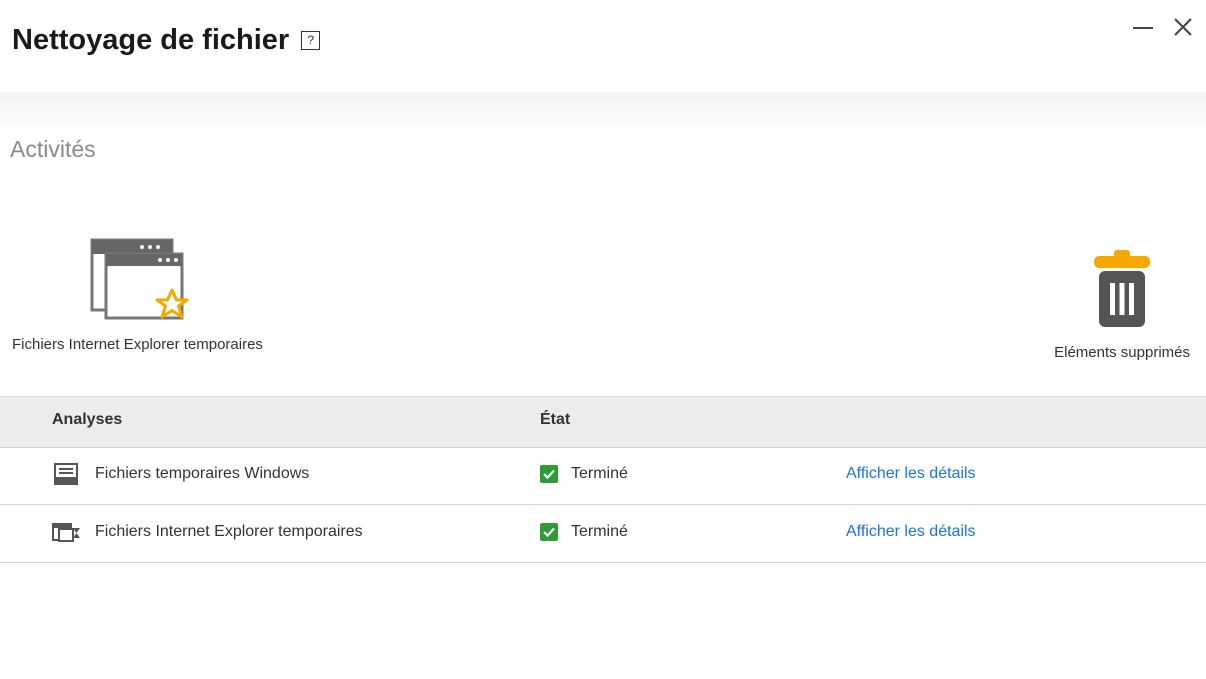 This screenshot has width=1206, height=679. I want to click on page-title: Nettoyage de fichier ?, so click(166, 40).